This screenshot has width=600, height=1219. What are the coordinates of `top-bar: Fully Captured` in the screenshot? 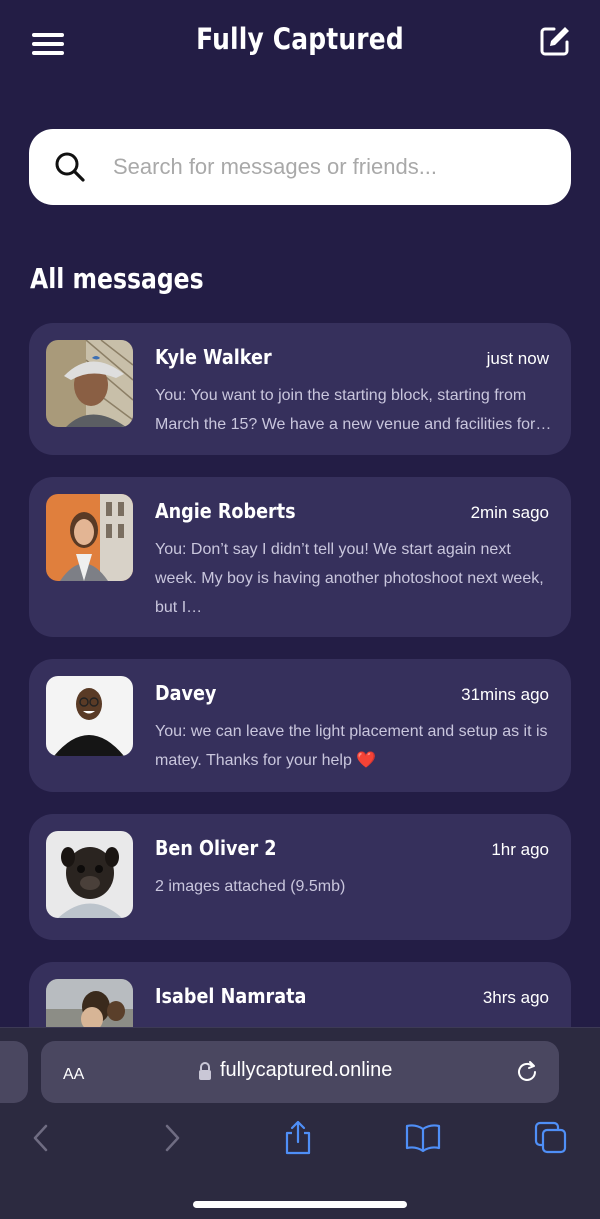 It's located at (300, 45).